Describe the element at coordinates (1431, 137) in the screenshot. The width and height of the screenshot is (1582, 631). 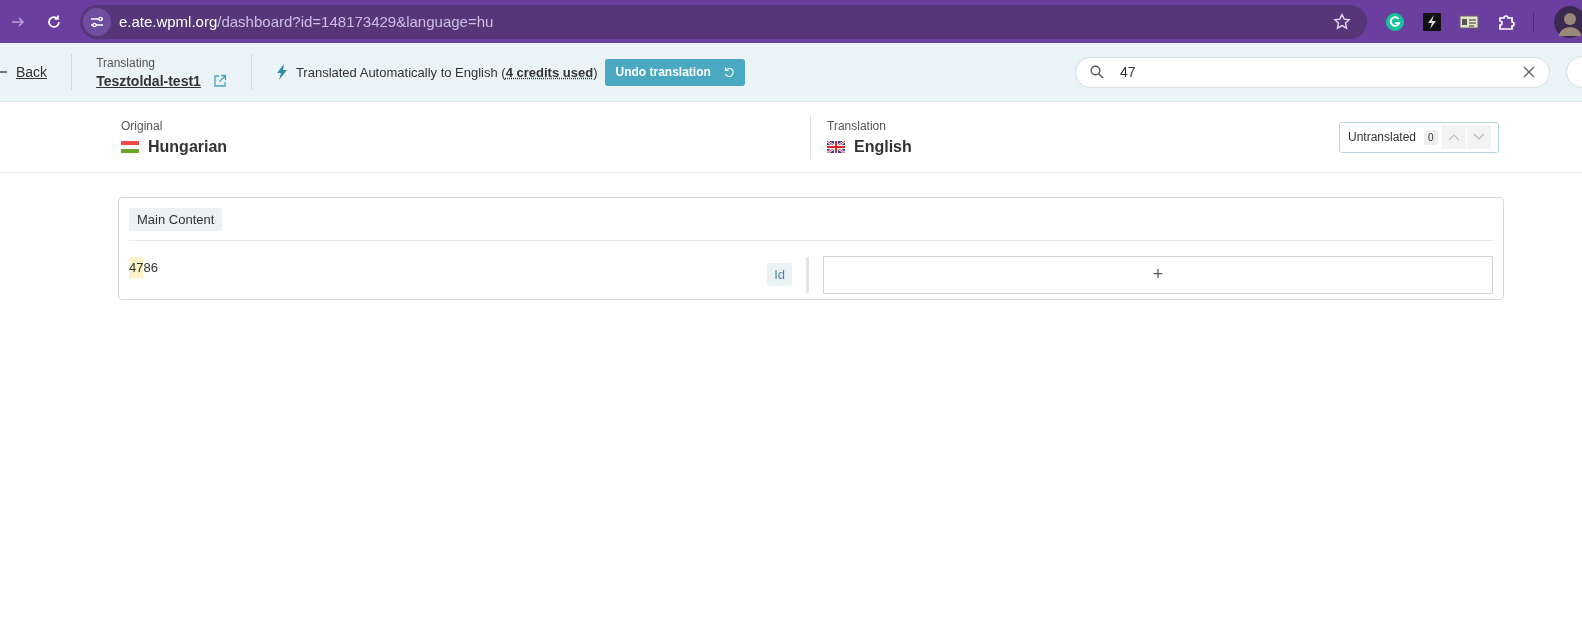
I see `untranslated-count: 0` at that location.